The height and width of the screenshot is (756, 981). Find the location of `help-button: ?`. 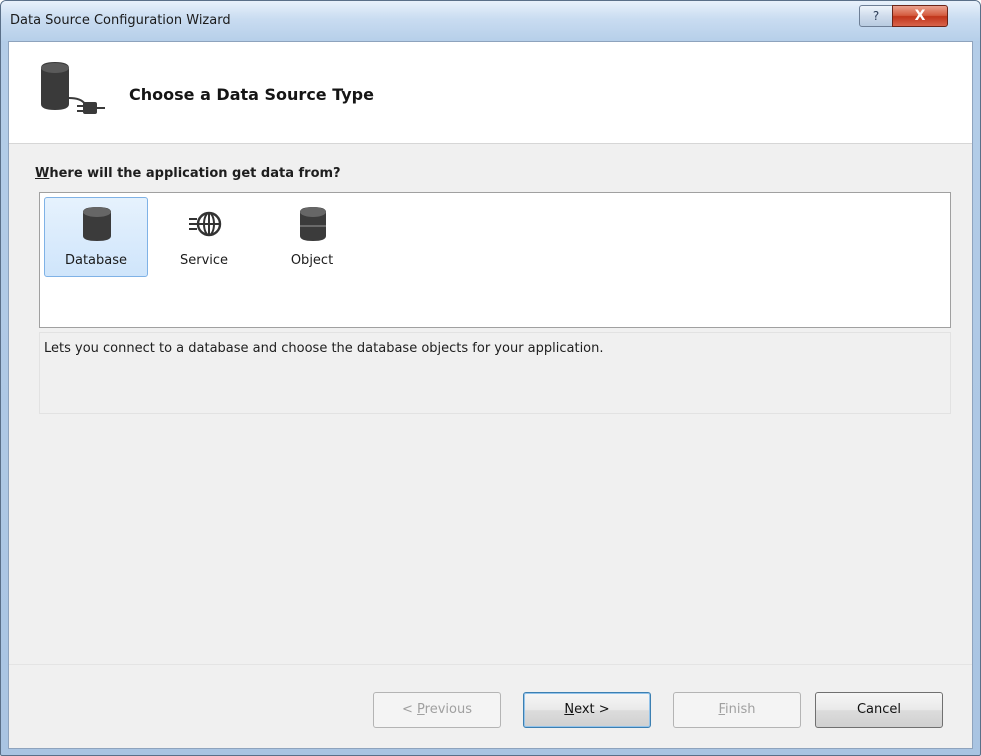

help-button: ? is located at coordinates (876, 16).